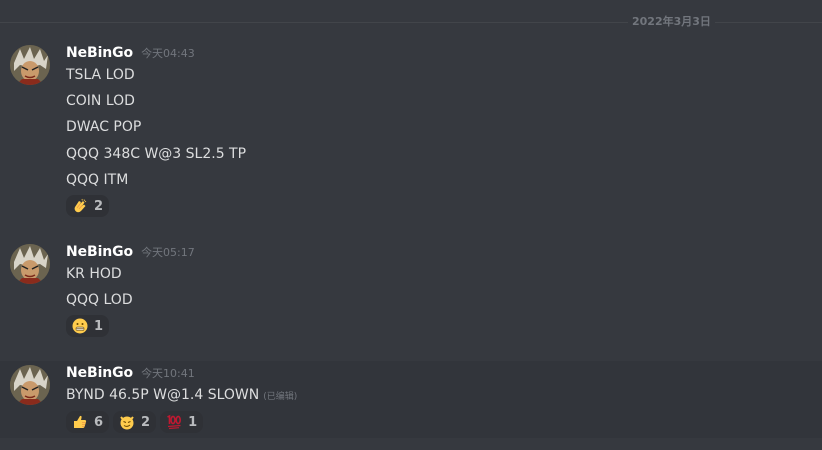 Image resolution: width=822 pixels, height=450 pixels. I want to click on message-text: BYND 46.5P W@1.4 SLOWN, so click(163, 395).